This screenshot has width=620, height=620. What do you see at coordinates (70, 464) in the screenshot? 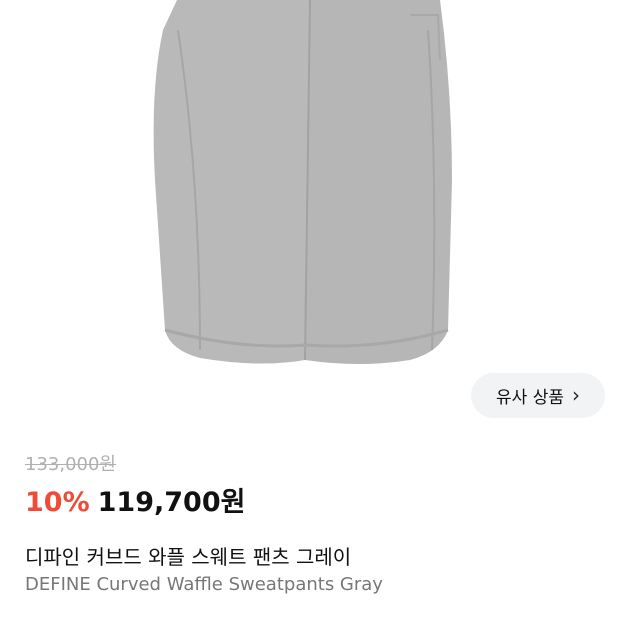
I see `original-price: 133,000원` at bounding box center [70, 464].